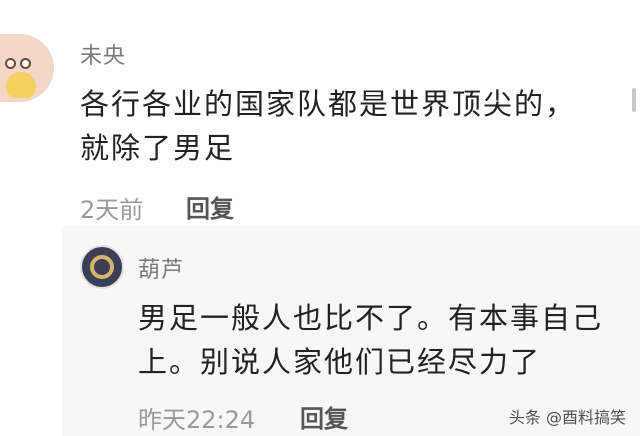 The width and height of the screenshot is (640, 436). I want to click on reply-time: 昨天22:24, so click(197, 420).